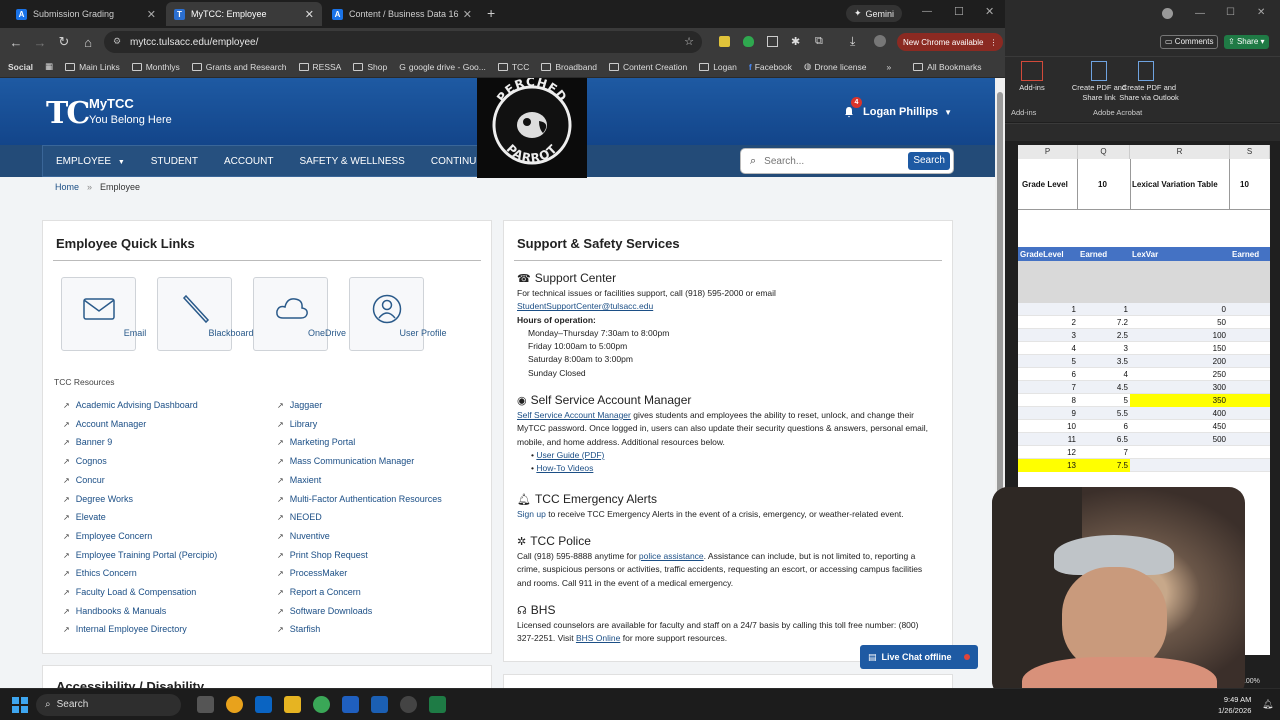 Image resolution: width=1280 pixels, height=720 pixels. What do you see at coordinates (108, 536) in the screenshot?
I see `resource-link: Employee Concern` at bounding box center [108, 536].